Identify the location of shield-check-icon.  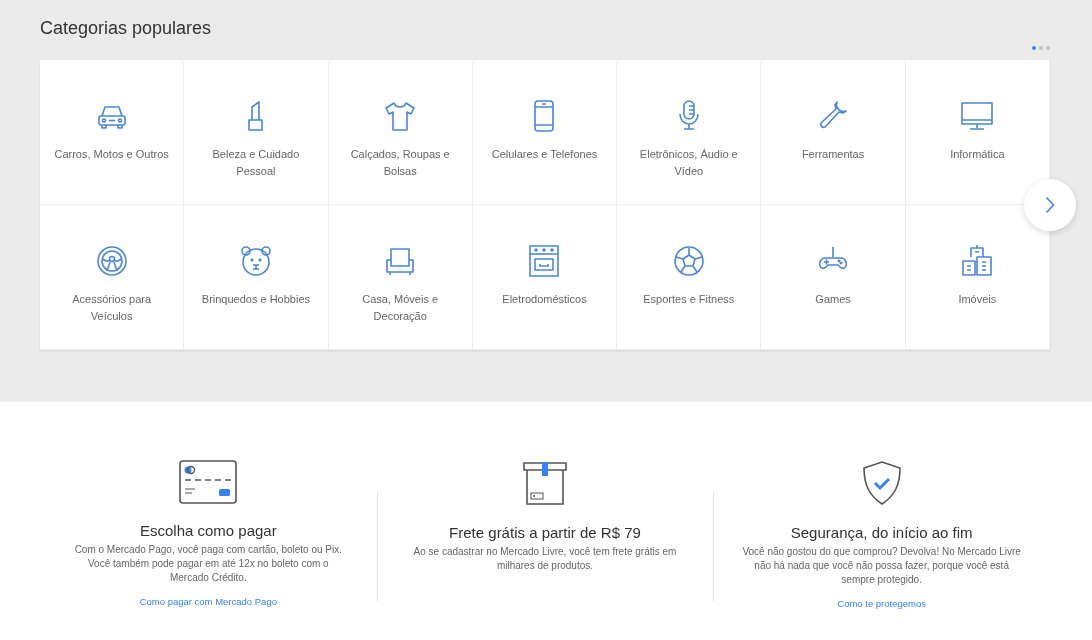
(881, 483).